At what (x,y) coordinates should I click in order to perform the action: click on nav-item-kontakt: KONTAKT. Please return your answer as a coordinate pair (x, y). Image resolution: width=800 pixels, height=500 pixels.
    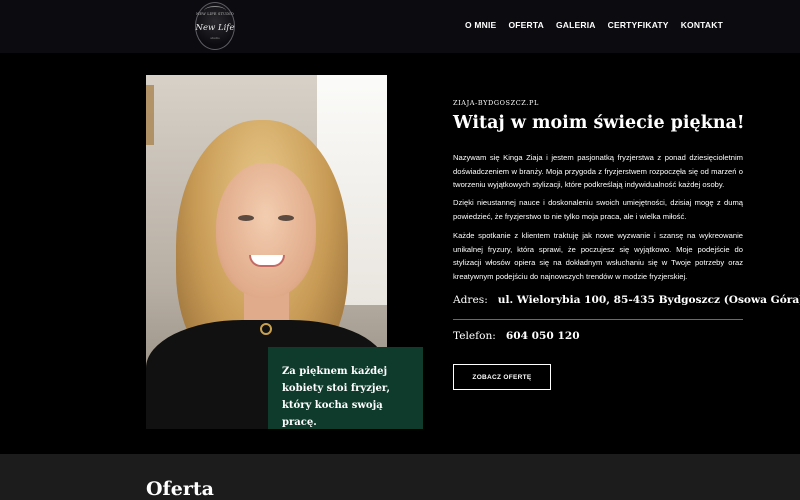
    Looking at the image, I should click on (702, 25).